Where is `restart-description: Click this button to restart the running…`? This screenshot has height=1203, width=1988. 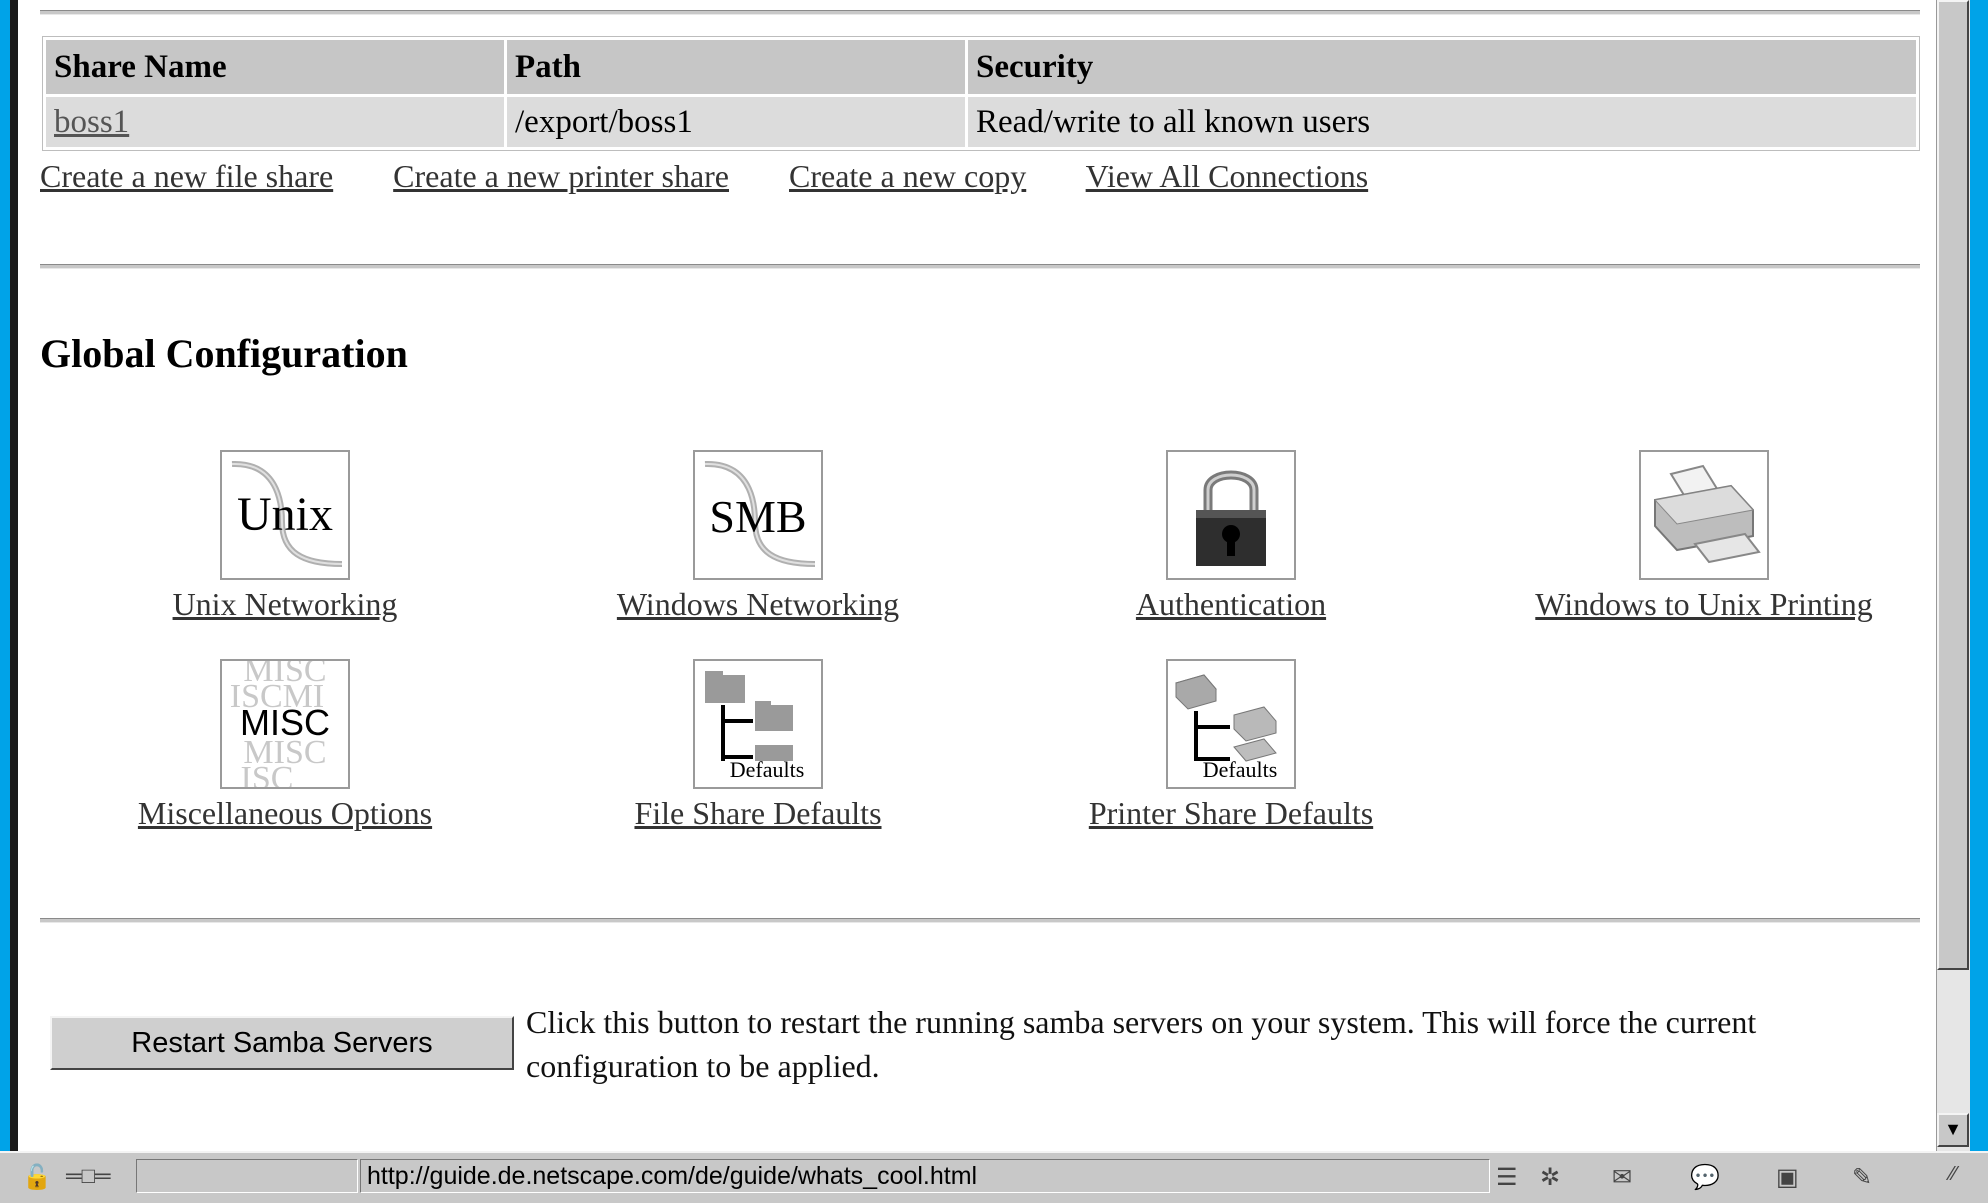 restart-description: Click this button to restart the running… is located at coordinates (1141, 1044).